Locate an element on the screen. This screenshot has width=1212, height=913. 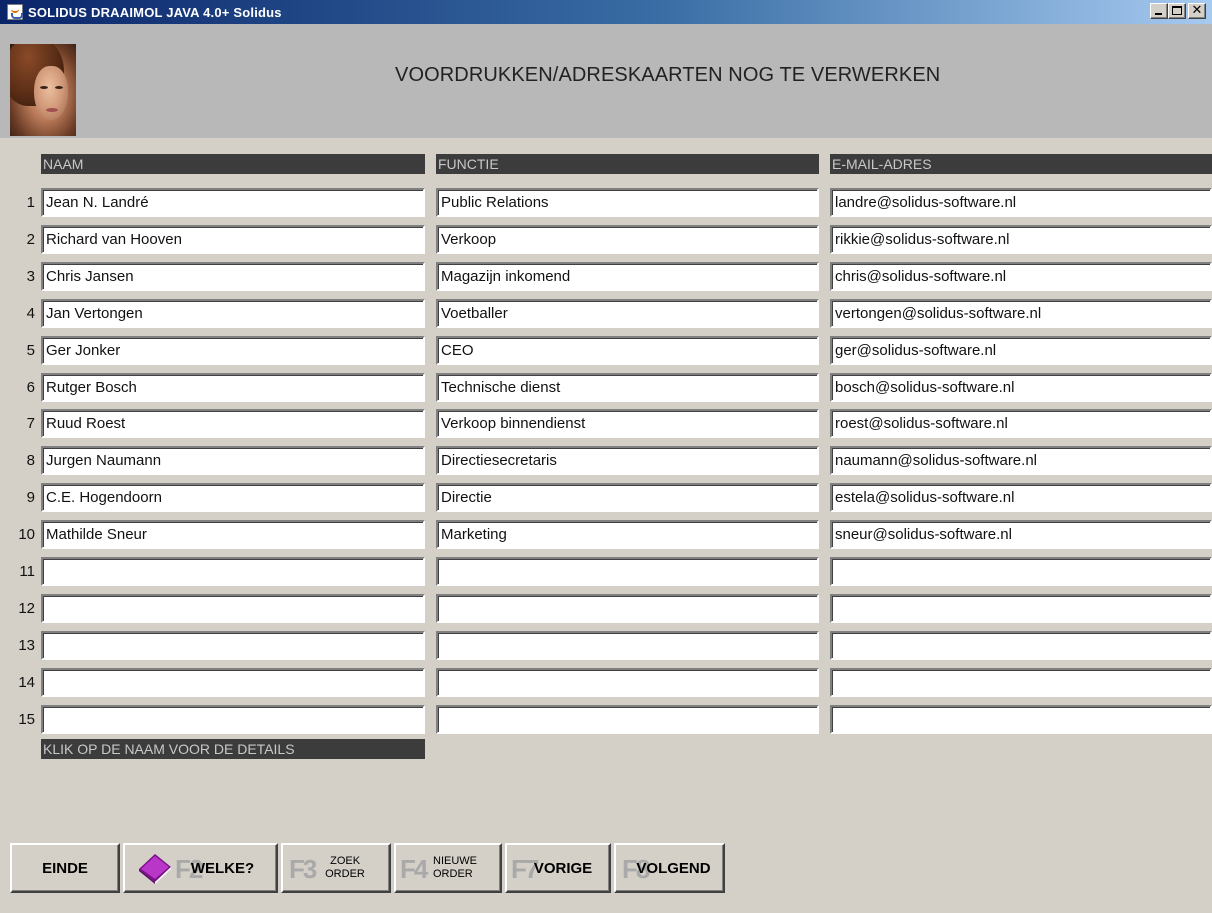
function-field: Directiesecretaris is located at coordinates (627, 460).